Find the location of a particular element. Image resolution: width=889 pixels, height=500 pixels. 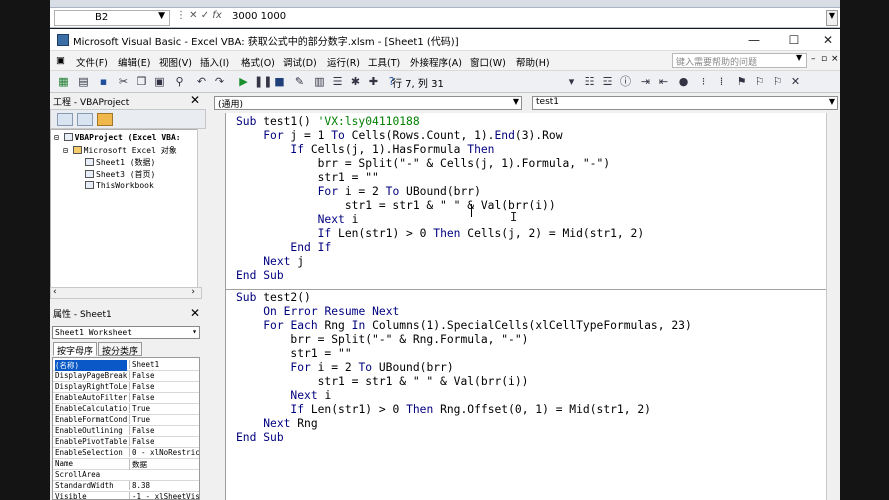

code-line: Sub test2() is located at coordinates (273, 298).